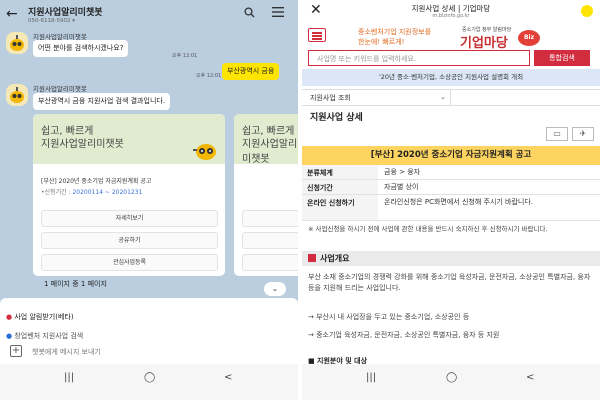 This screenshot has height=400, width=600. Describe the element at coordinates (443, 97) in the screenshot. I see `chevron-down-icon: ⌄` at that location.